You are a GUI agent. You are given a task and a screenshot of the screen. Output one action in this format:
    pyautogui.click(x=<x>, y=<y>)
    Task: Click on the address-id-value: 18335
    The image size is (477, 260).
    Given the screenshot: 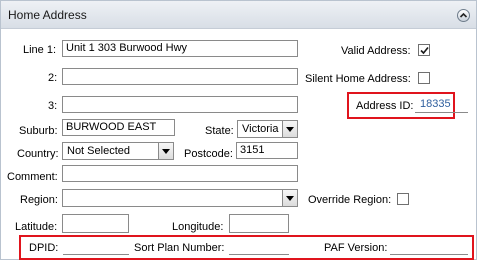 What is the action you would take?
    pyautogui.click(x=435, y=104)
    